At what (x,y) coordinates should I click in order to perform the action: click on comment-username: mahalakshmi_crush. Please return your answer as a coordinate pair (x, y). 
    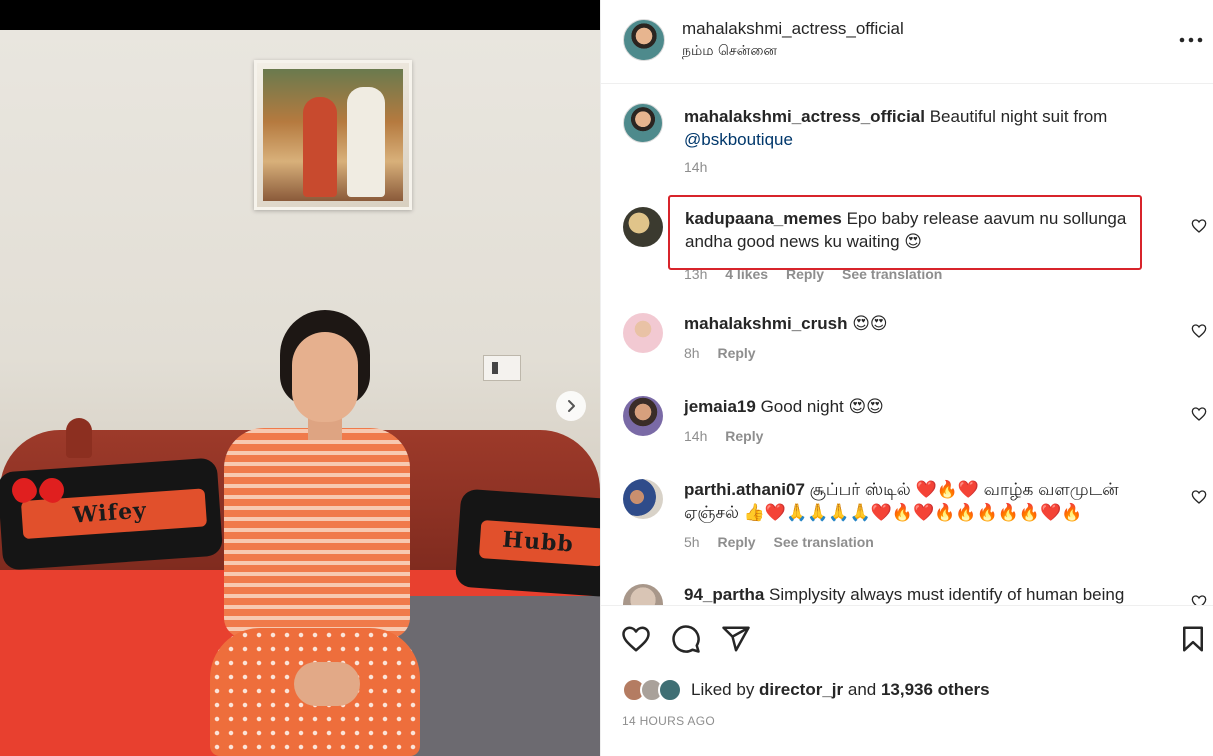
    Looking at the image, I should click on (765, 323).